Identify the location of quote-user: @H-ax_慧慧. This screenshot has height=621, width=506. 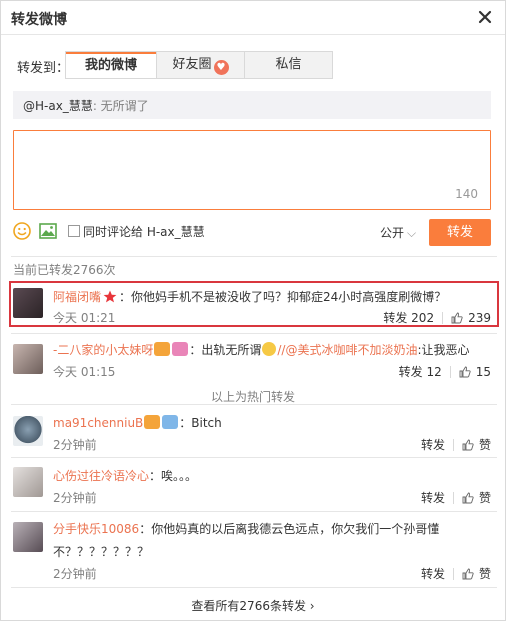
(58, 106).